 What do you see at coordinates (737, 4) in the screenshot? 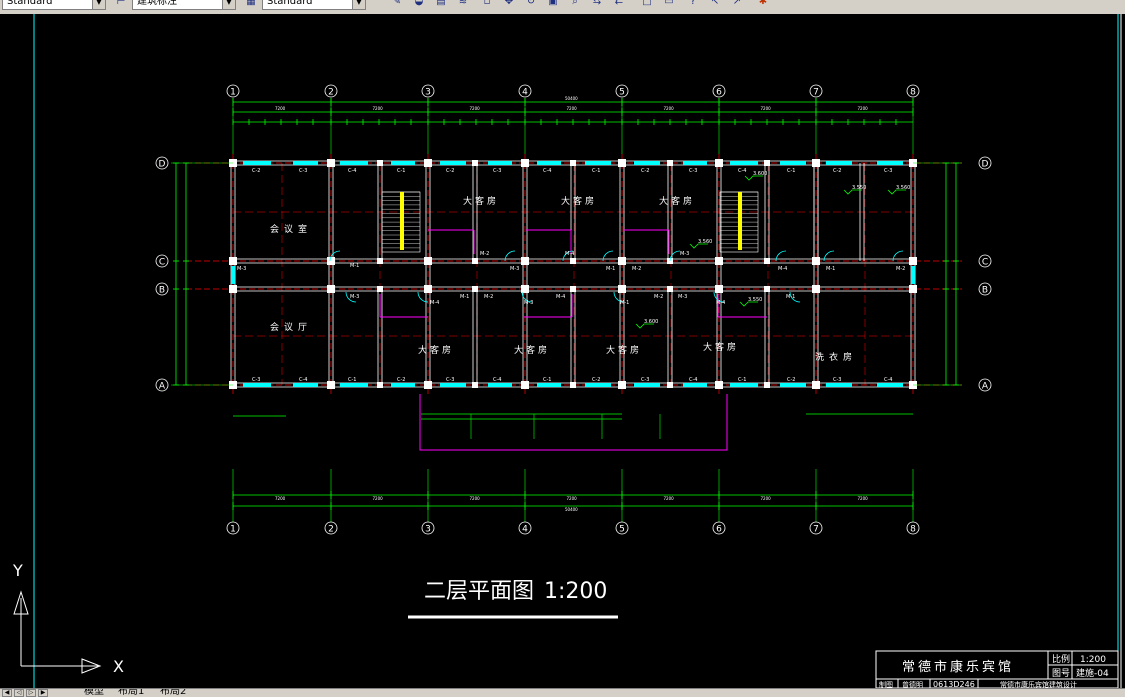
I see `pointer-icon: ↗` at bounding box center [737, 4].